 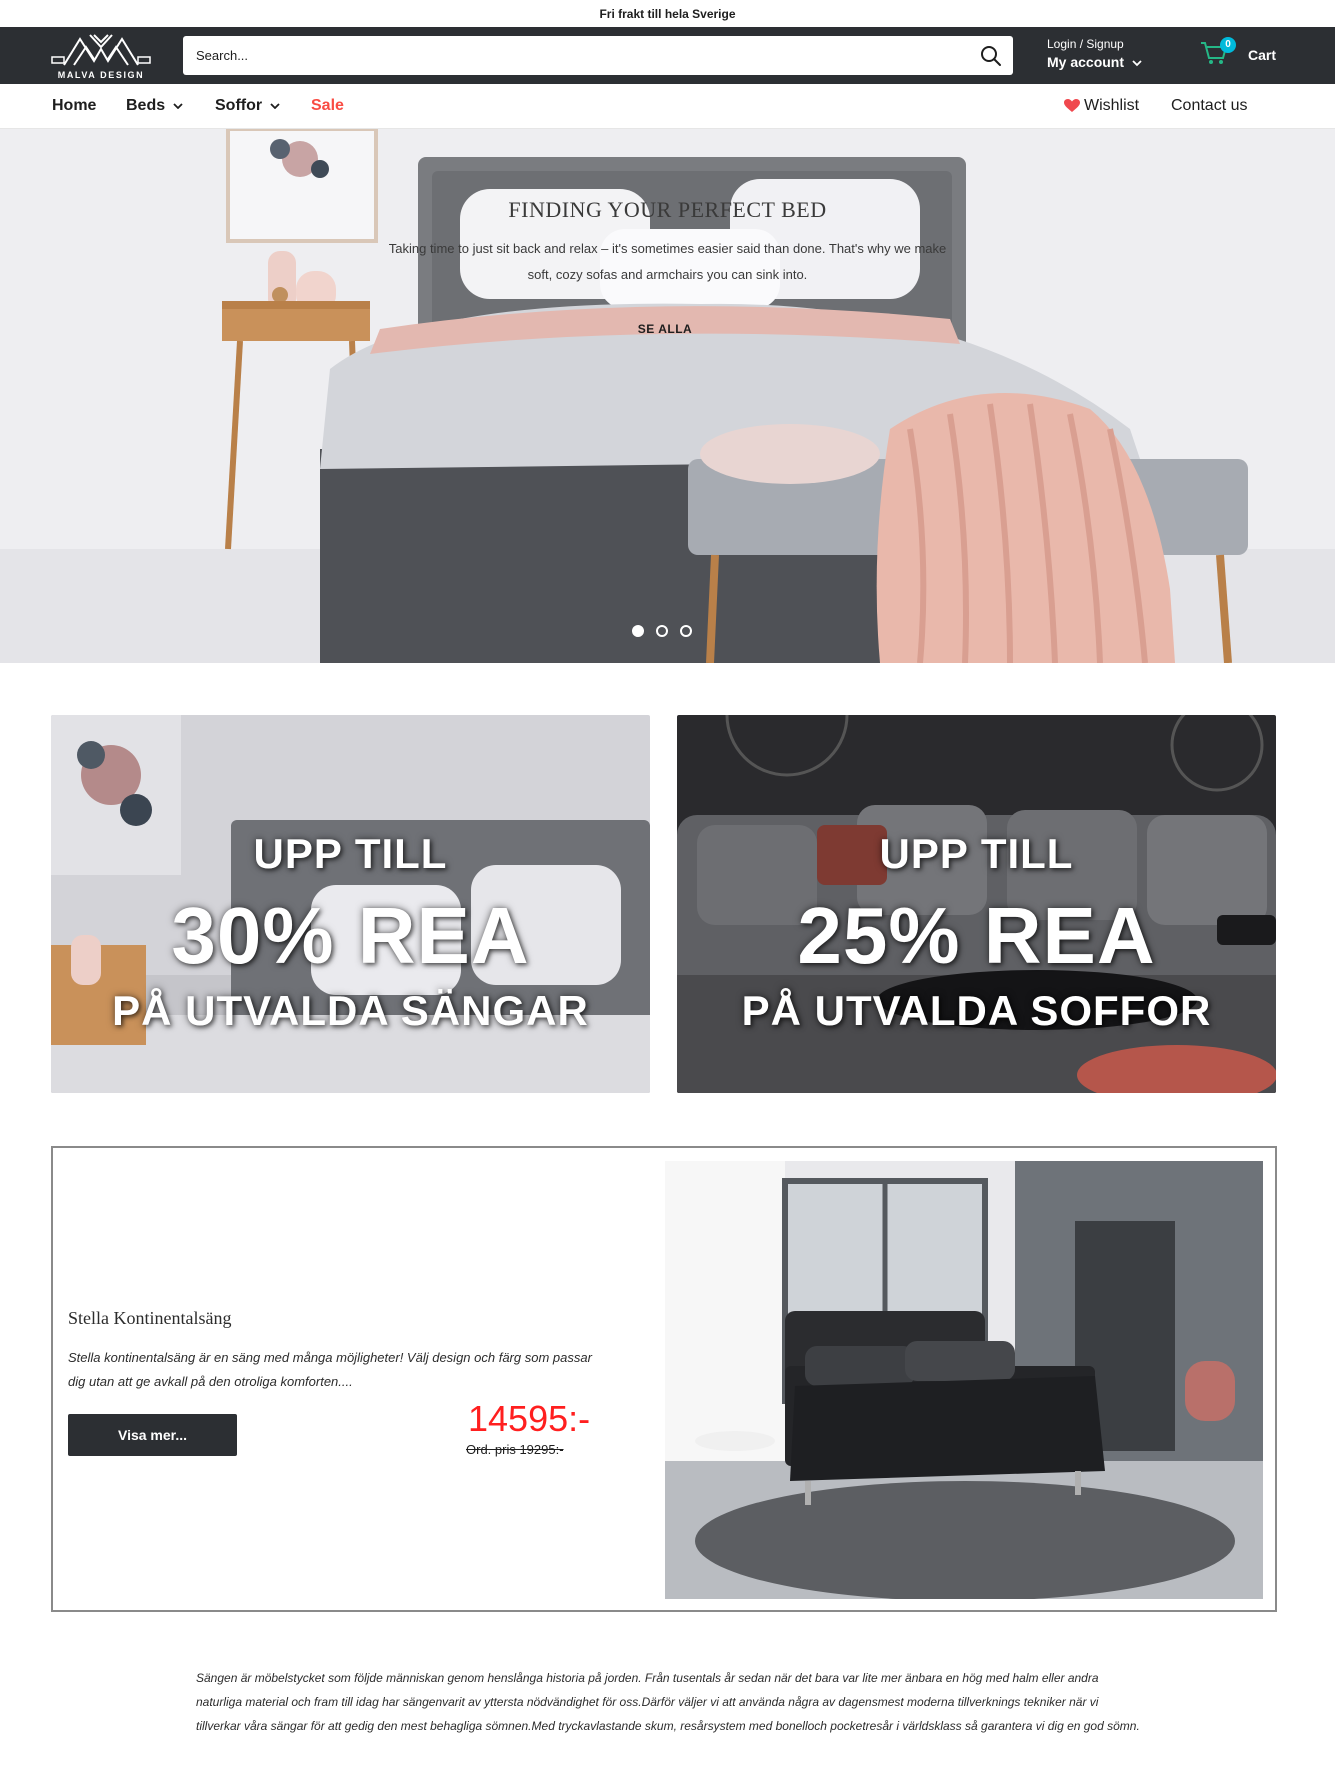 I want to click on my-account-label: My account, so click(x=1094, y=62).